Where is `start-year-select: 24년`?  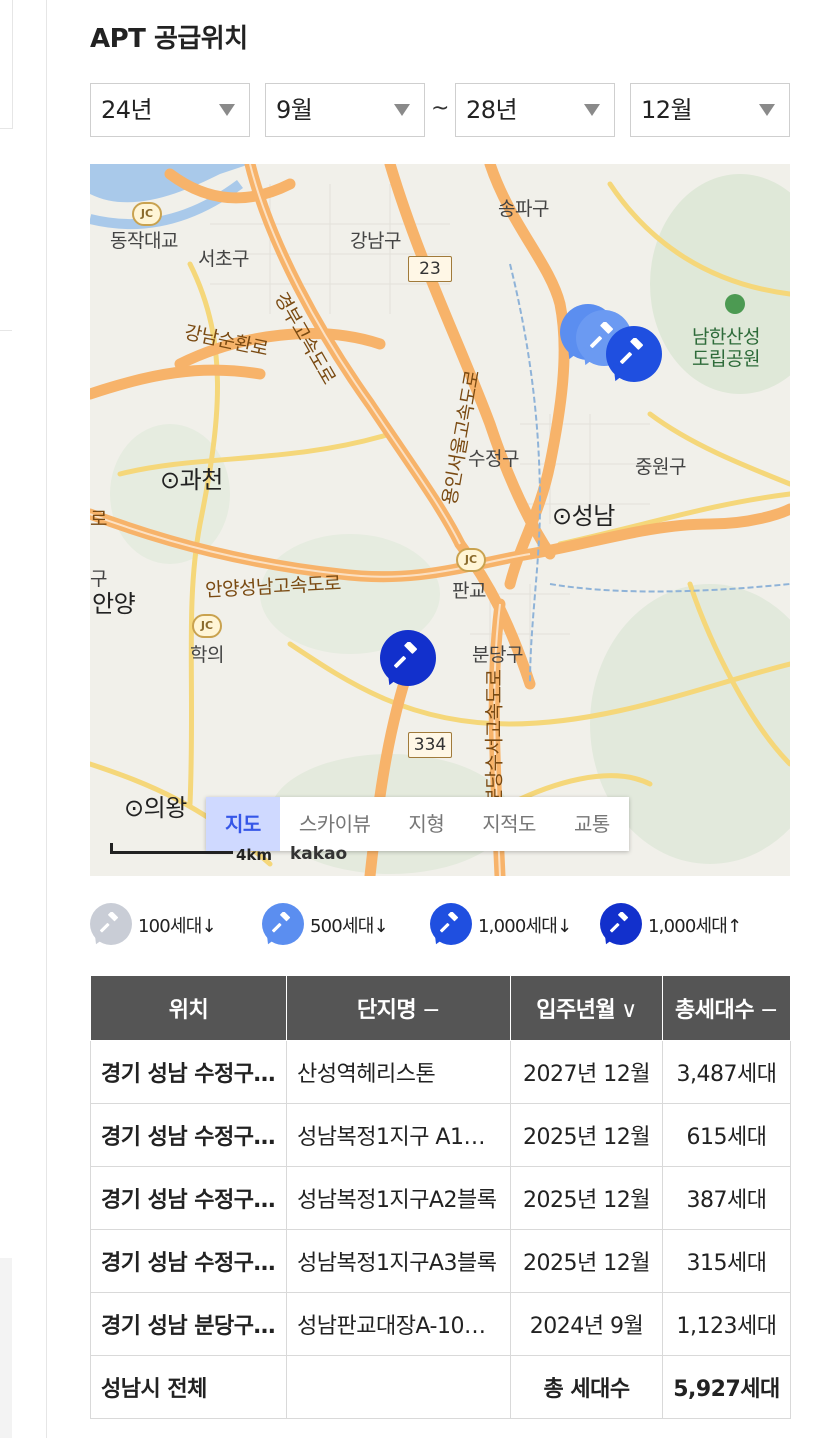
start-year-select: 24년 is located at coordinates (170, 110).